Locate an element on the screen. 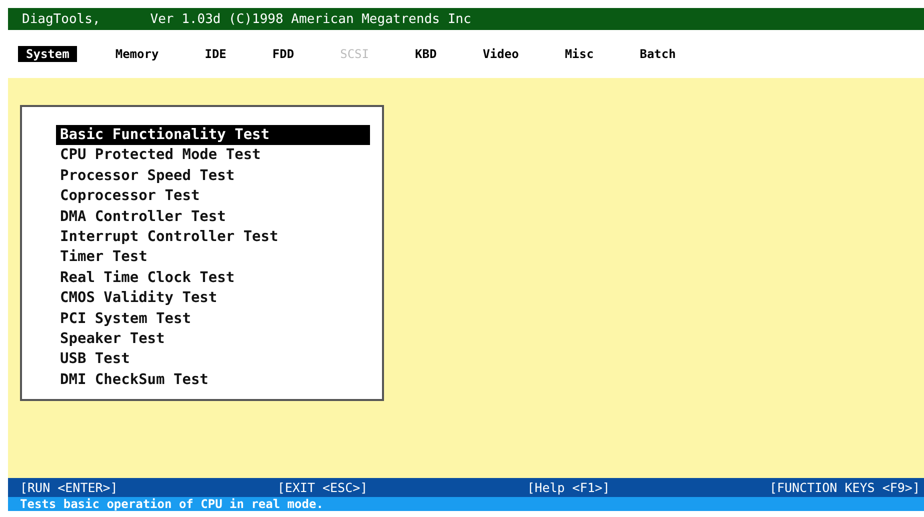 This screenshot has width=924, height=517. test-item: DMA Controller Test is located at coordinates (143, 217).